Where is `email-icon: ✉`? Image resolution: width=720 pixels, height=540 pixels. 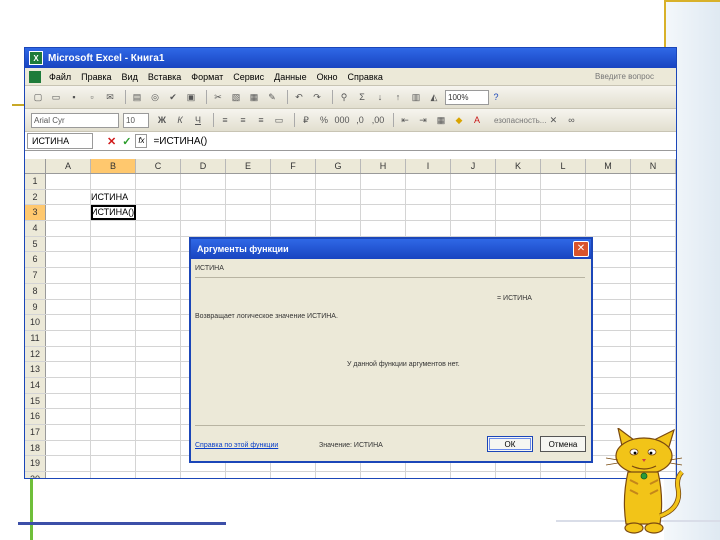 email-icon: ✉ is located at coordinates (110, 97).